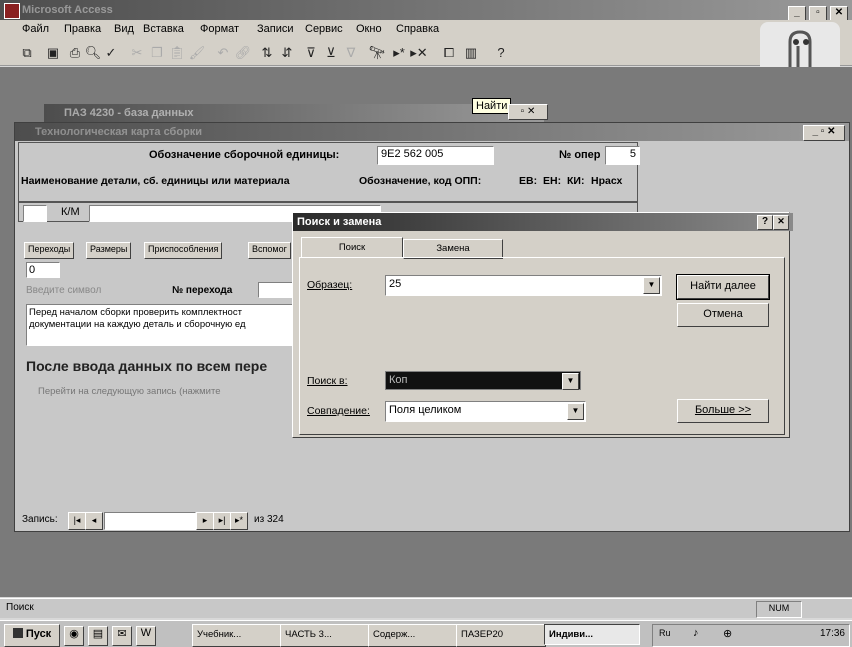 This screenshot has width=852, height=647. What do you see at coordinates (543, 222) in the screenshot?
I see `dialog-titlebar: Поиск и замена ? ✕` at bounding box center [543, 222].